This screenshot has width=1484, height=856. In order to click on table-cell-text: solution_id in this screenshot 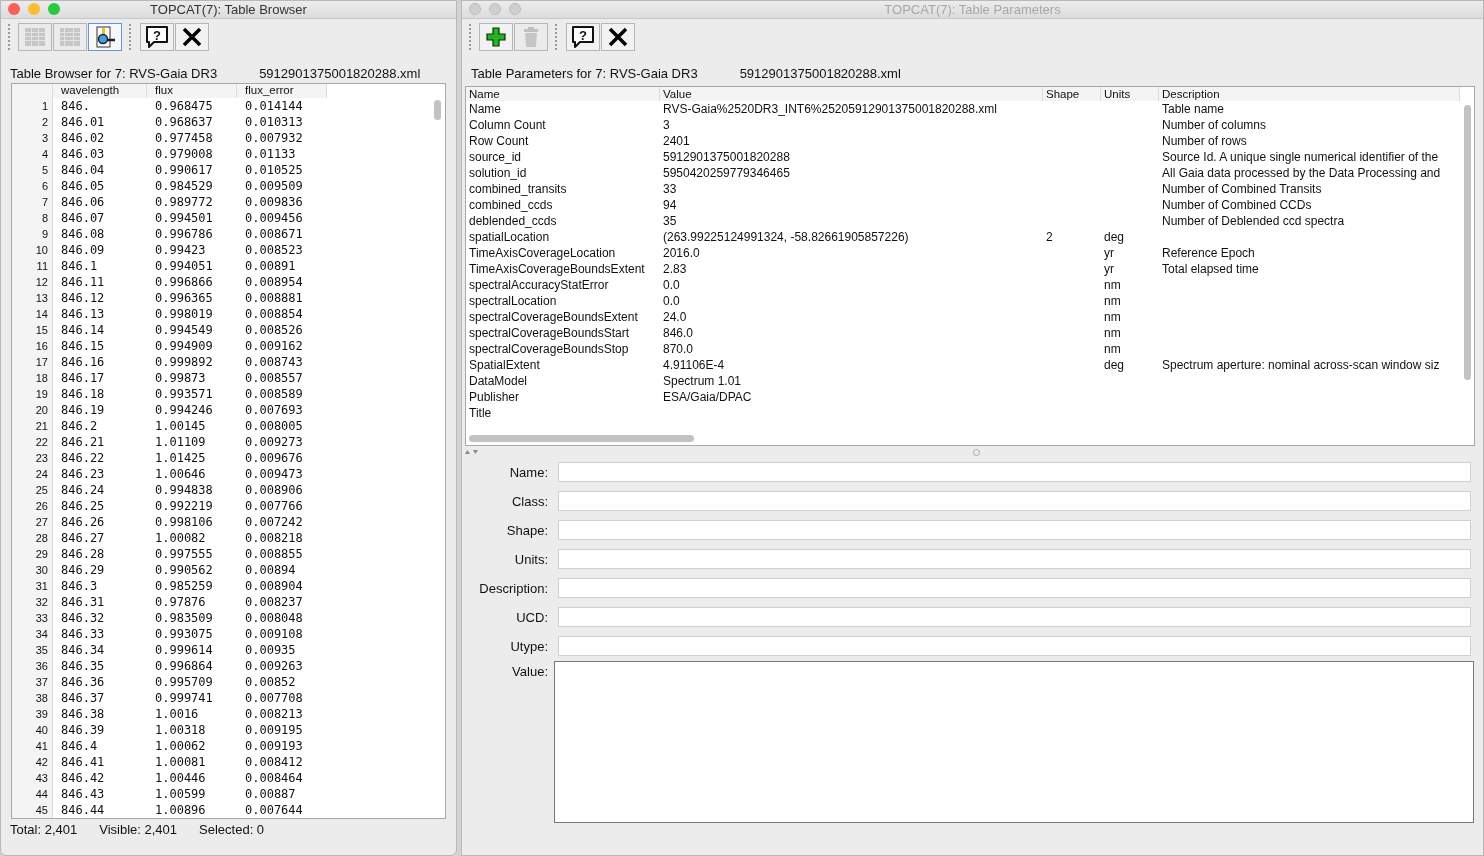, I will do `click(498, 173)`.